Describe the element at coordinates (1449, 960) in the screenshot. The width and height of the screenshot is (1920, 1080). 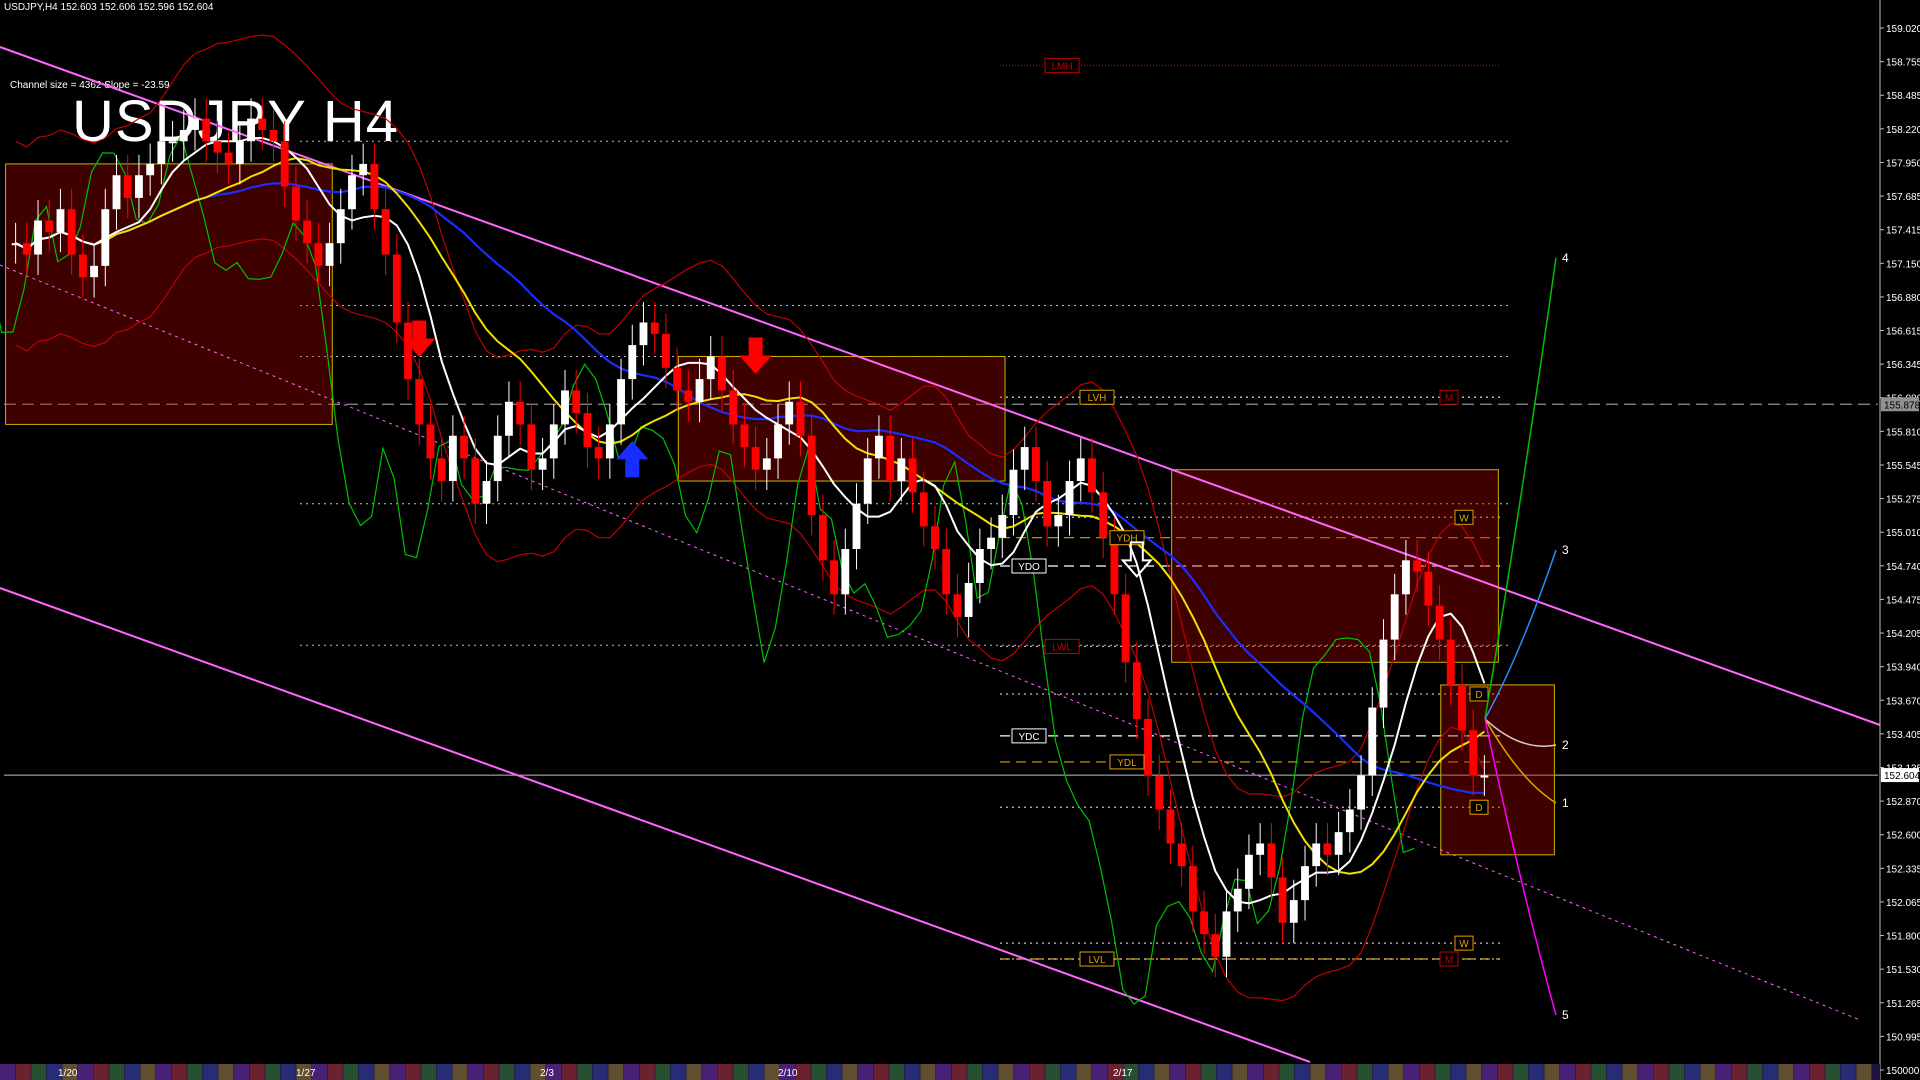
I see `level-label: M` at that location.